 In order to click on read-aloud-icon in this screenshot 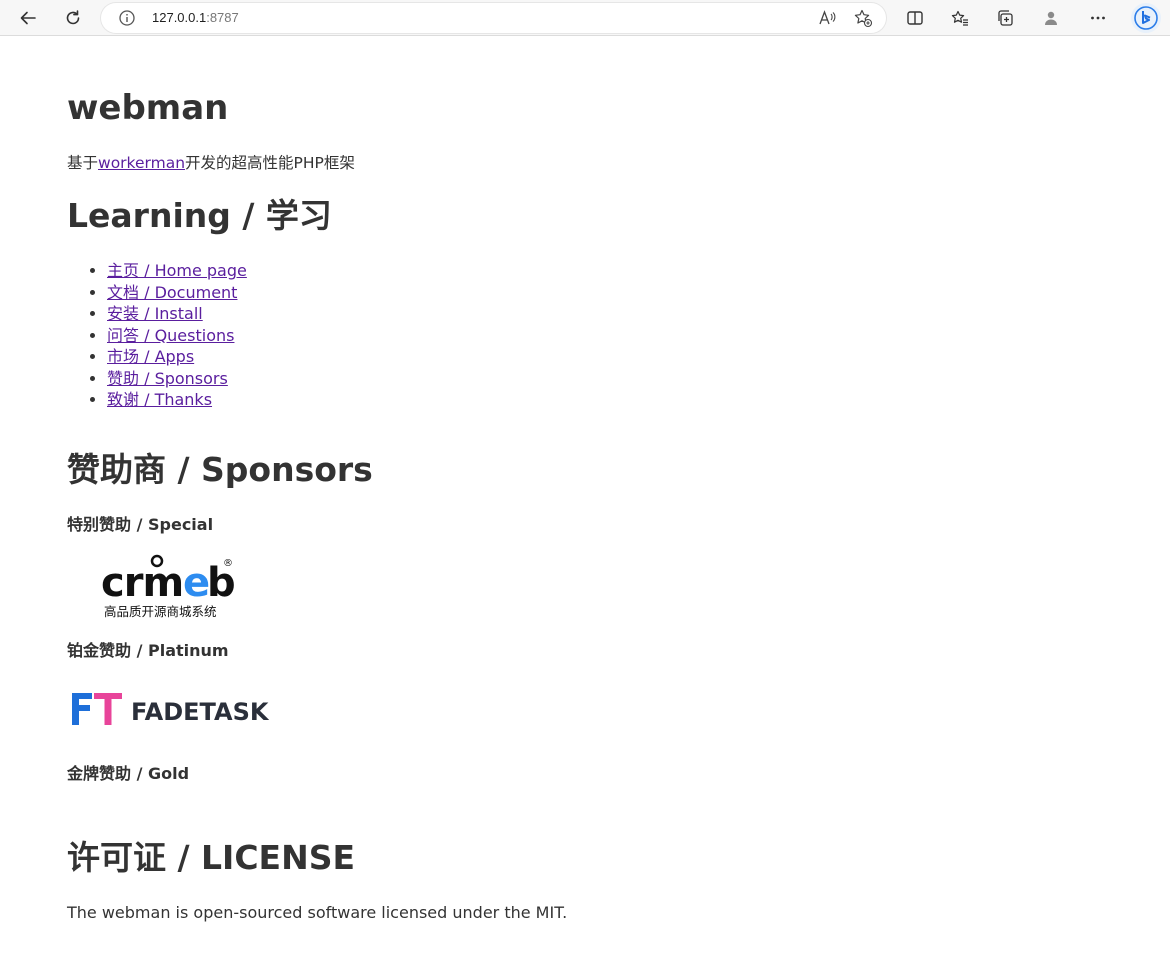, I will do `click(827, 18)`.